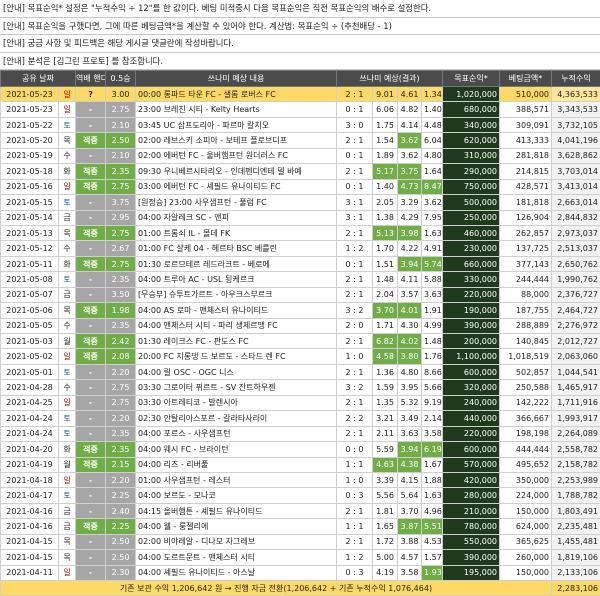 The height and width of the screenshot is (596, 600). Describe the element at coordinates (410, 557) in the screenshot. I see `row-odds-draw: 4.57` at that location.